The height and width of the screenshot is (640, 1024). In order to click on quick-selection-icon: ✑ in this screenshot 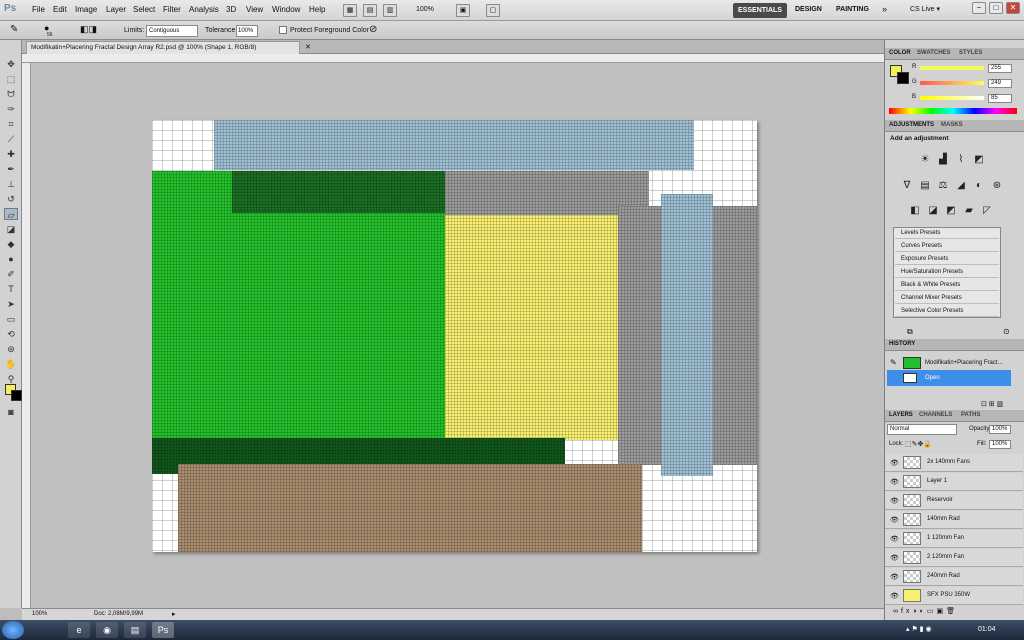, I will do `click(11, 109)`.